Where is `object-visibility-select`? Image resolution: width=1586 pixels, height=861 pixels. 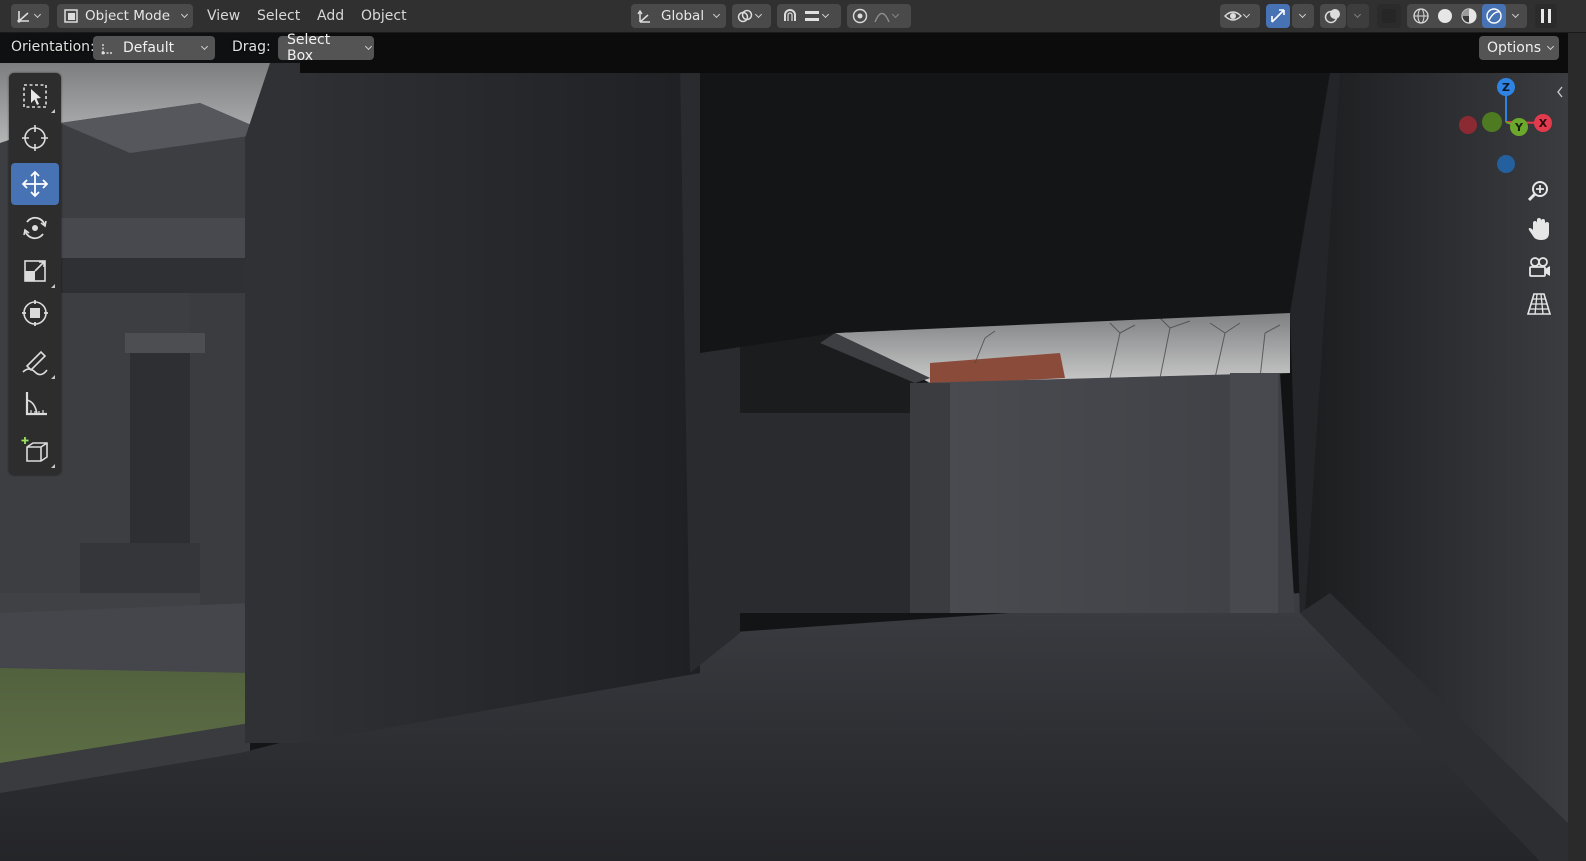 object-visibility-select is located at coordinates (1240, 16).